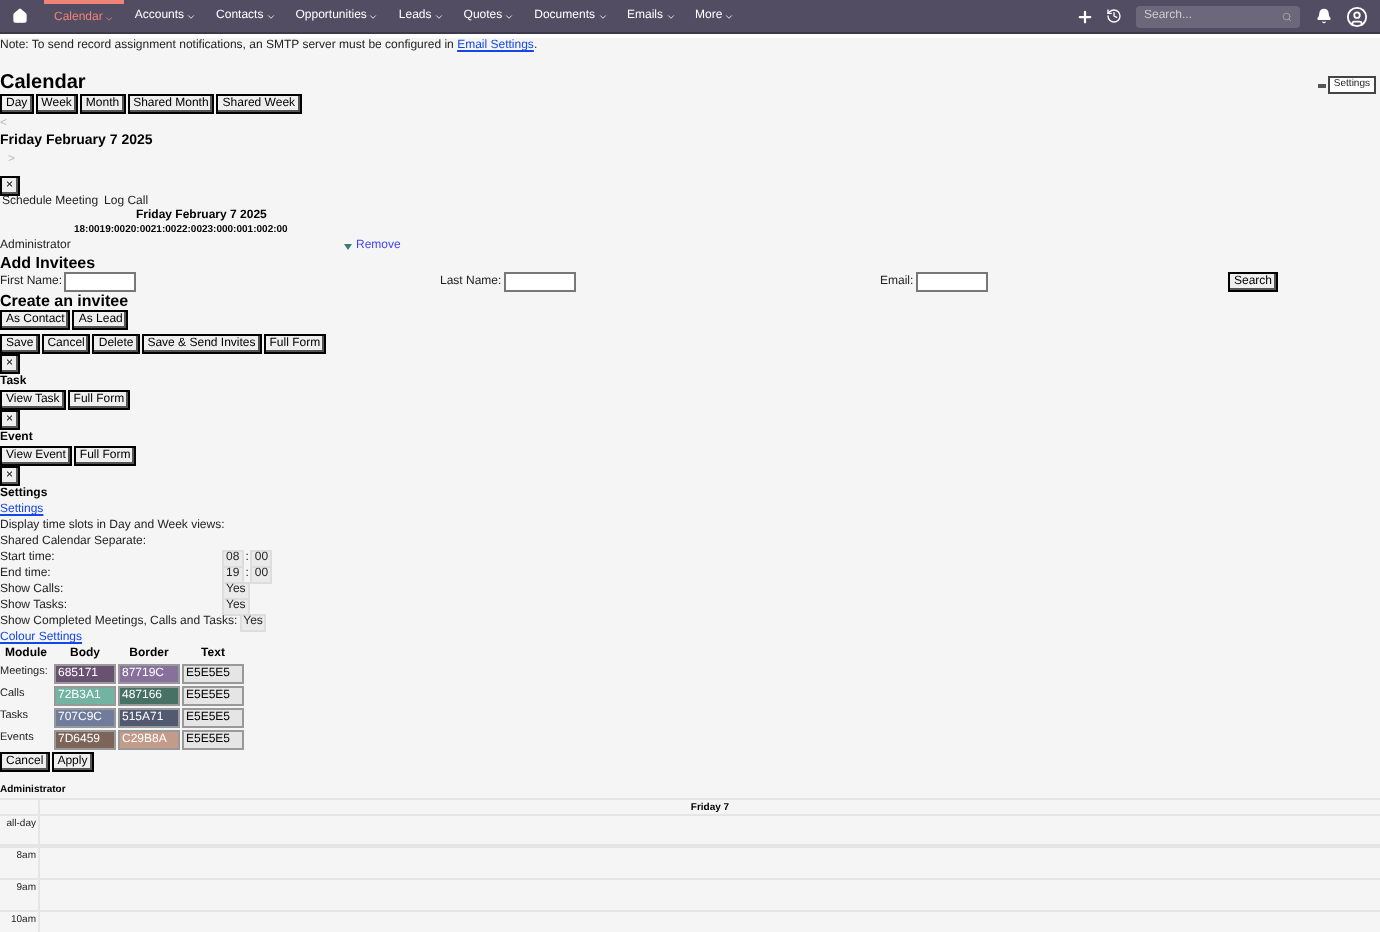 The width and height of the screenshot is (1380, 932). I want to click on section-heading: Create an invitee, so click(65, 301).